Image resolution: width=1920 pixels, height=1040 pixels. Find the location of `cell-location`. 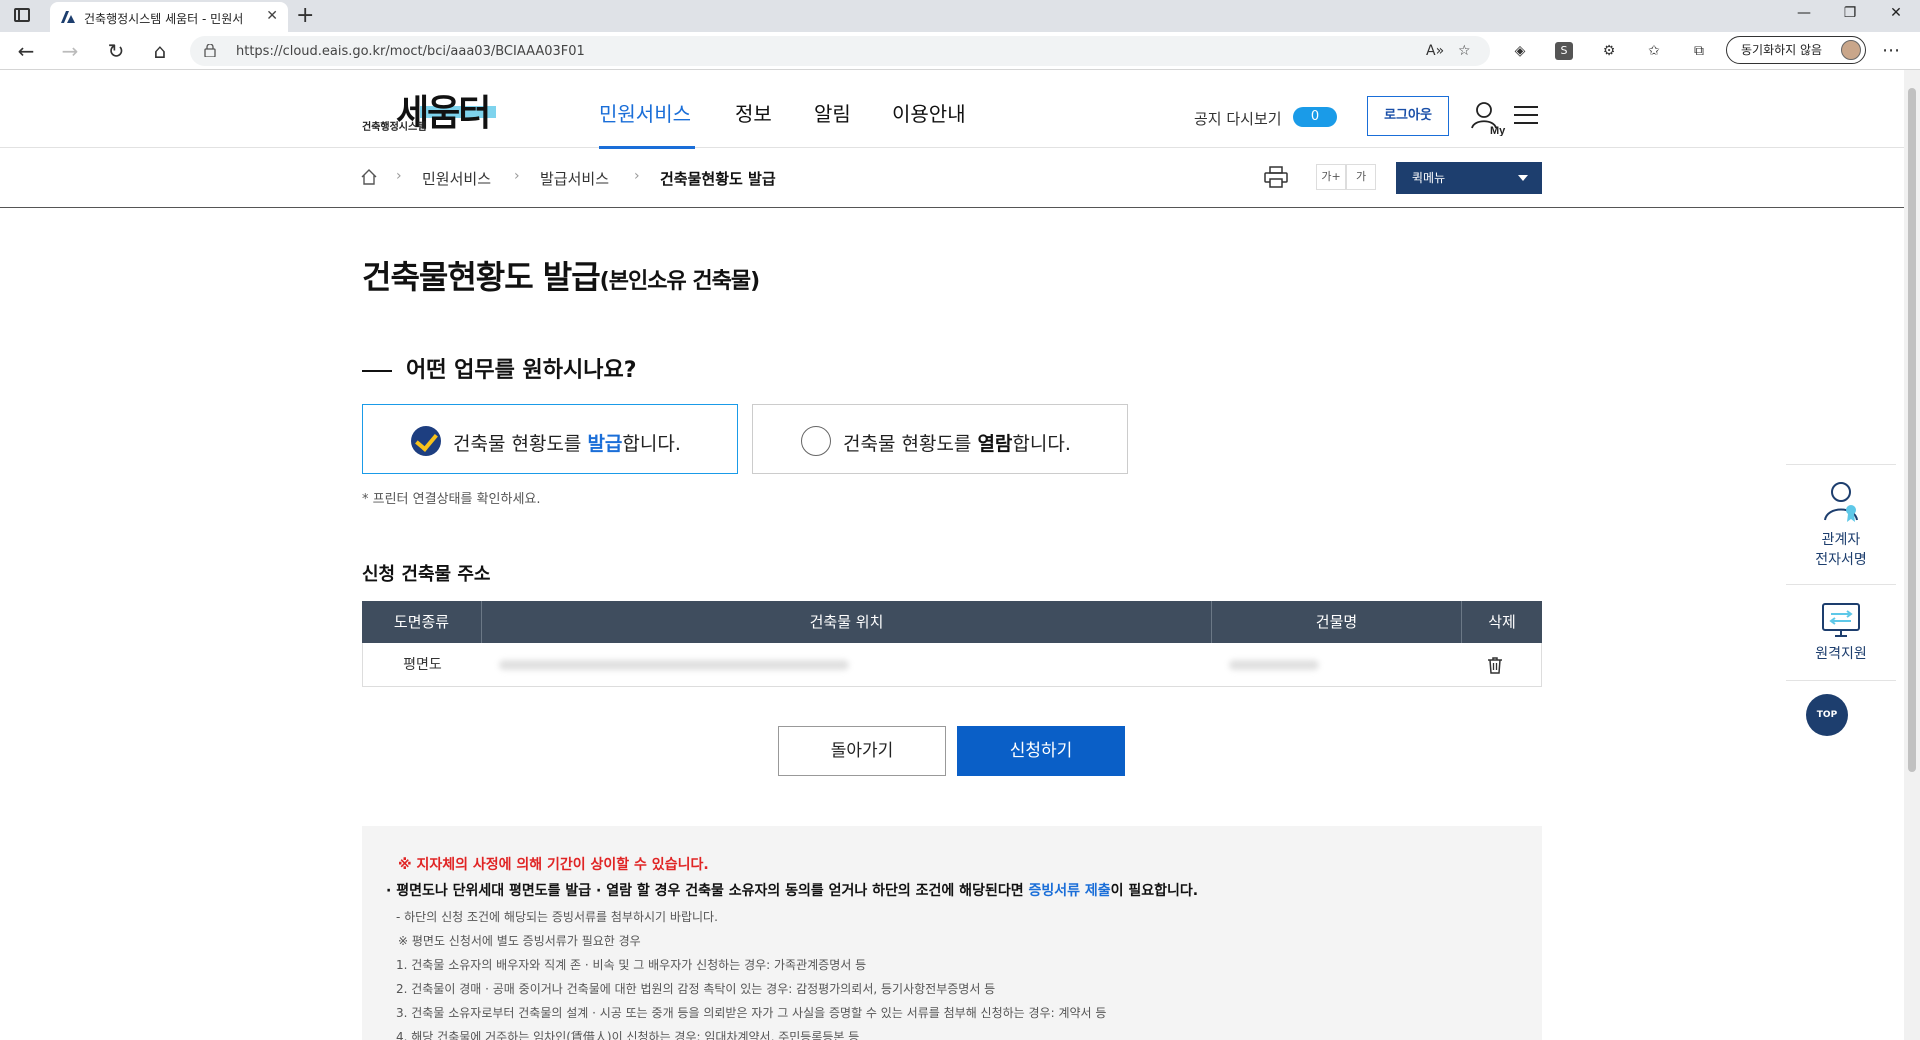

cell-location is located at coordinates (848, 665).